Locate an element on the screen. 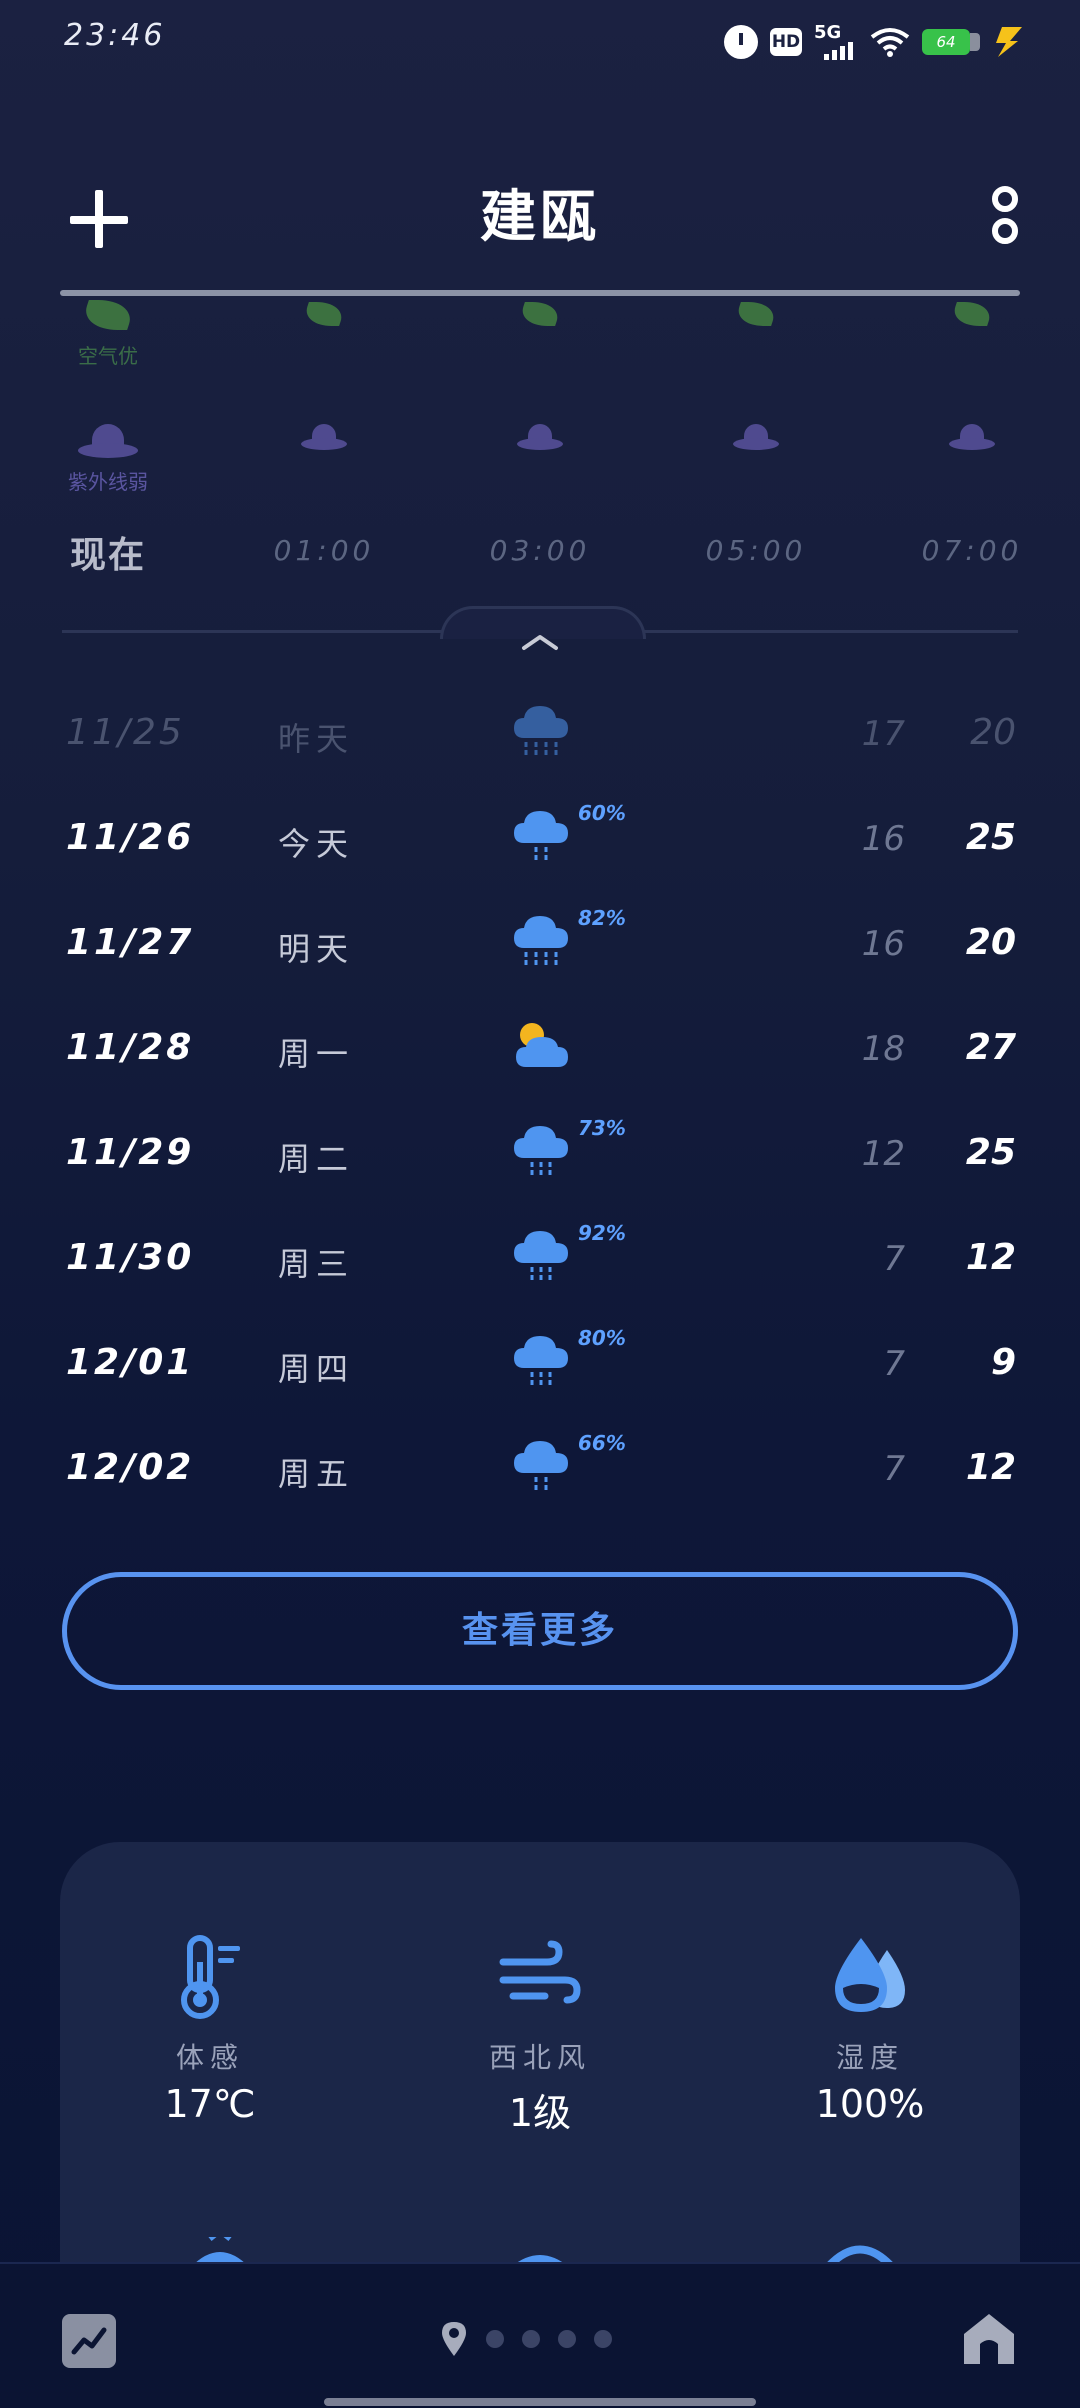 The width and height of the screenshot is (1080, 2408). daily-weekday: 周二 is located at coordinates (316, 1159).